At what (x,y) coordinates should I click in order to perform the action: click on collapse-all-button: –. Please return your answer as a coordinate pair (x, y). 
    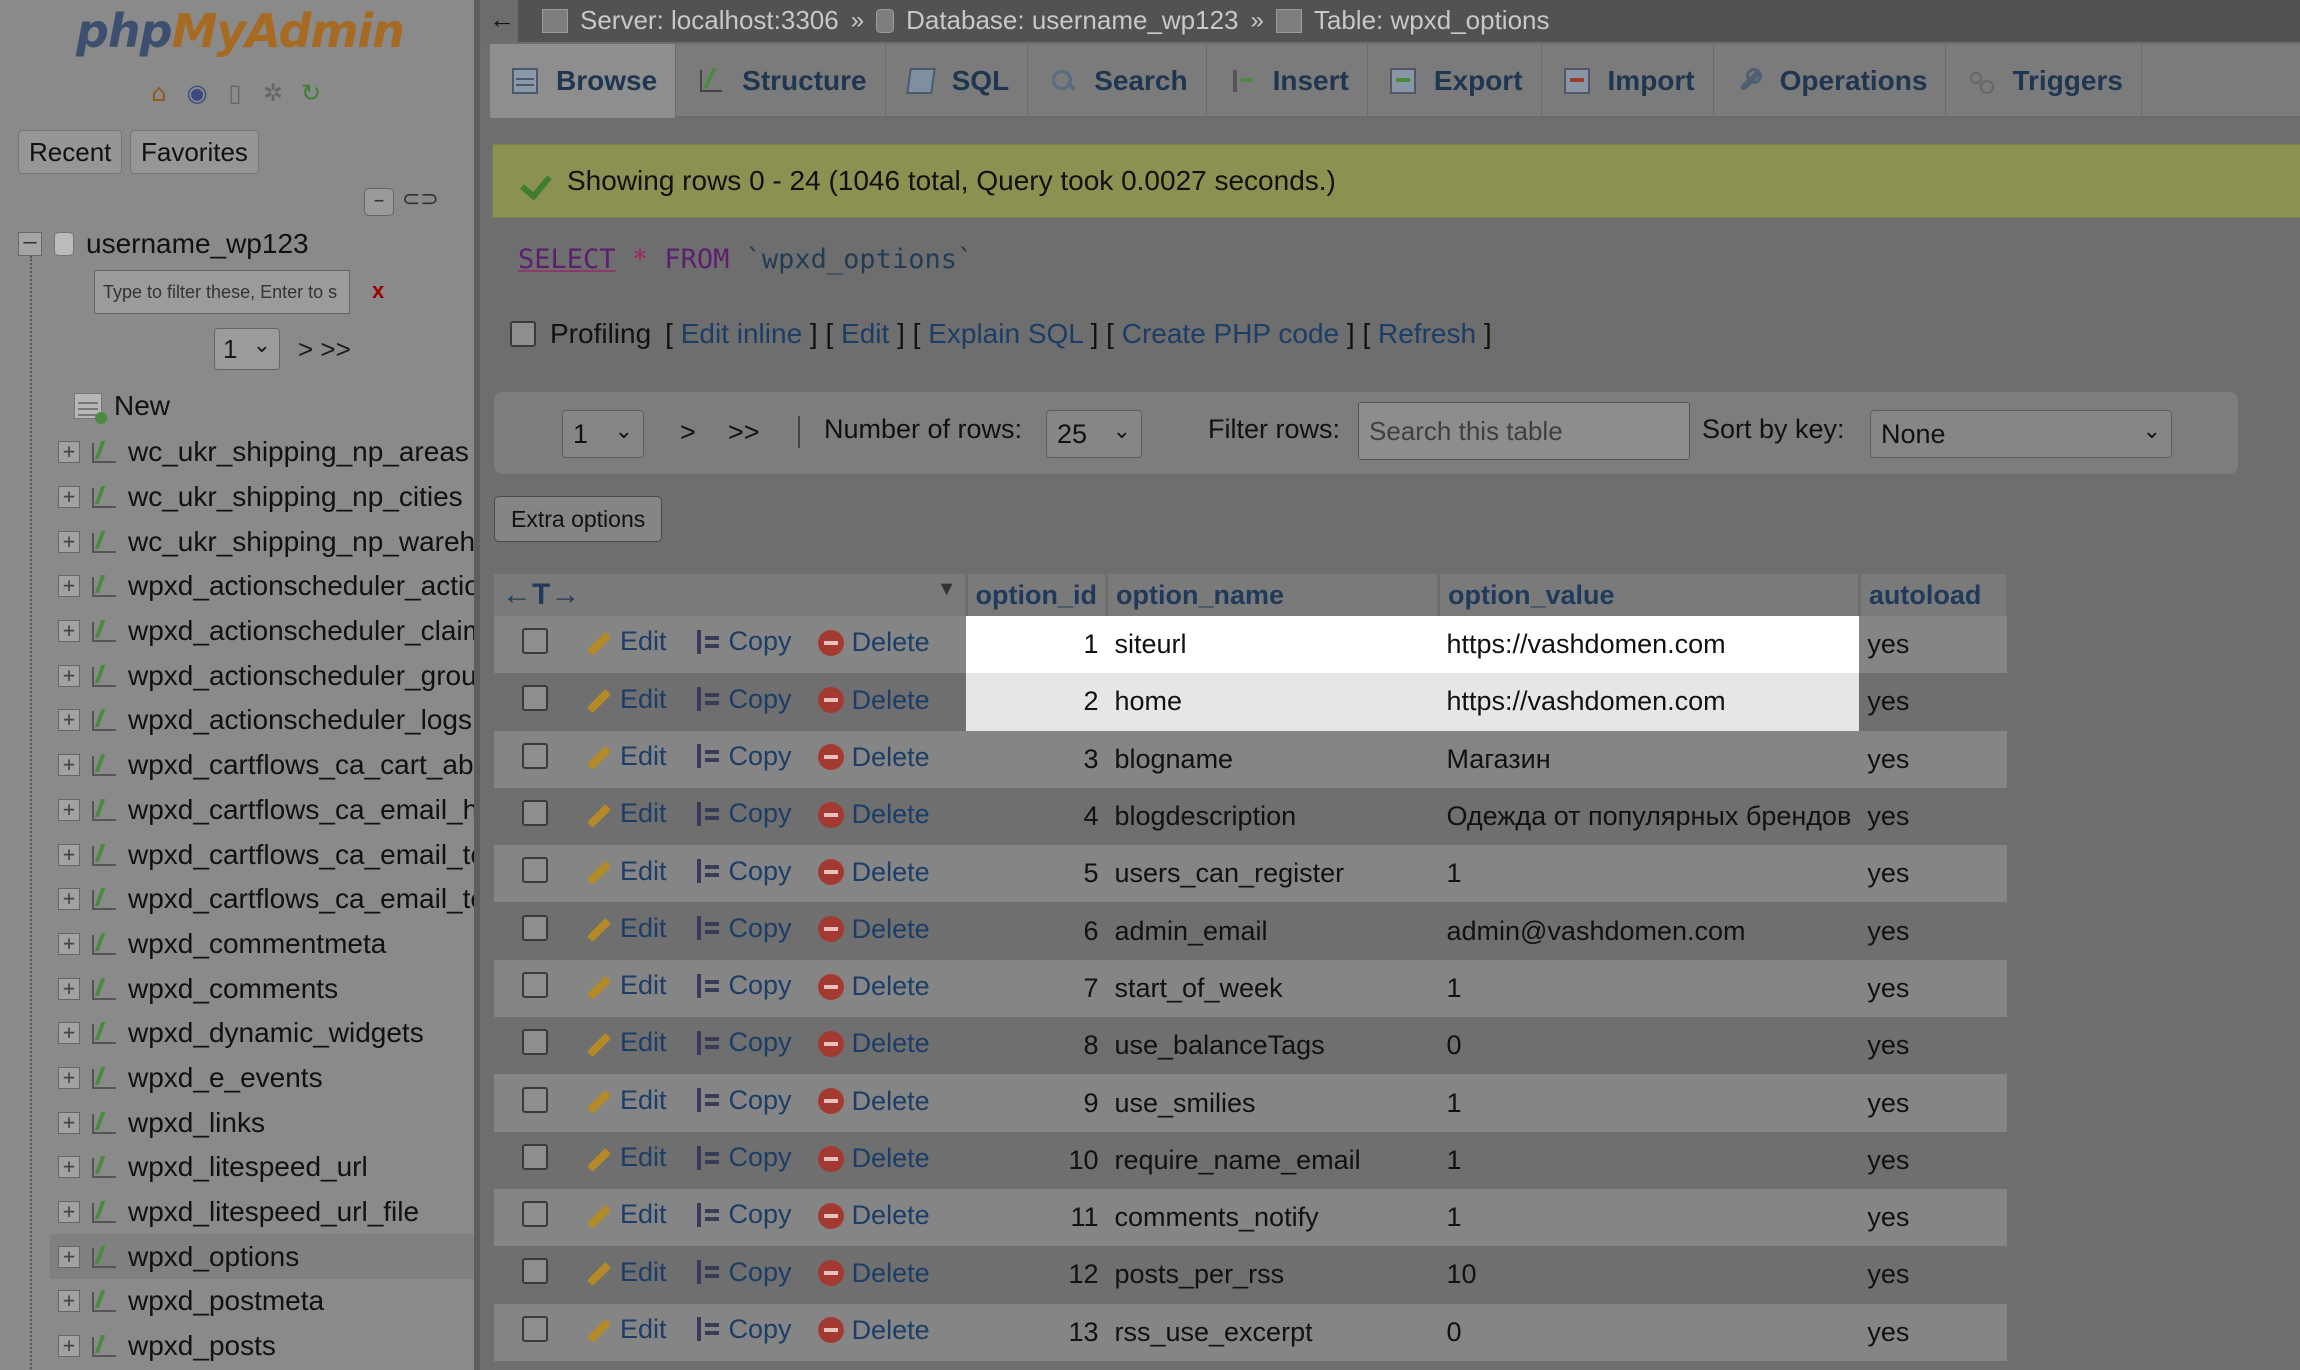
    Looking at the image, I should click on (379, 202).